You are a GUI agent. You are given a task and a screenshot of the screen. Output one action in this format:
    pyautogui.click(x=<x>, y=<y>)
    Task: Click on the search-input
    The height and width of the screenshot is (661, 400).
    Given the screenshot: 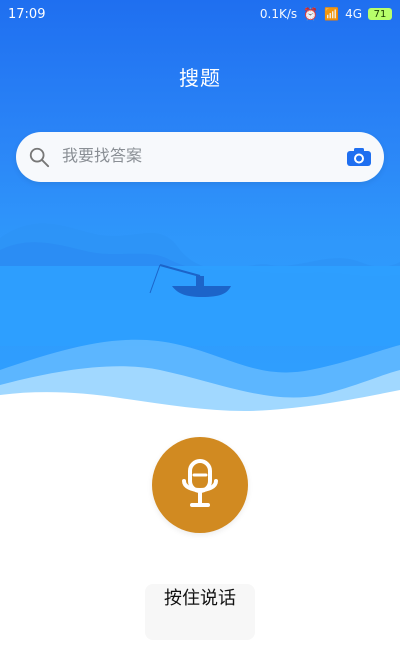 What is the action you would take?
    pyautogui.click(x=199, y=157)
    